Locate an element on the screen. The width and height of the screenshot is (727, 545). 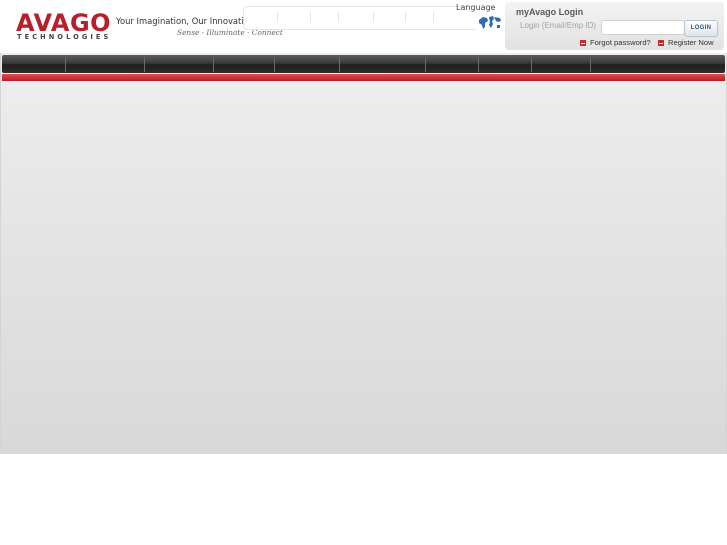
forgot-password-link: Forgot password? is located at coordinates (615, 42).